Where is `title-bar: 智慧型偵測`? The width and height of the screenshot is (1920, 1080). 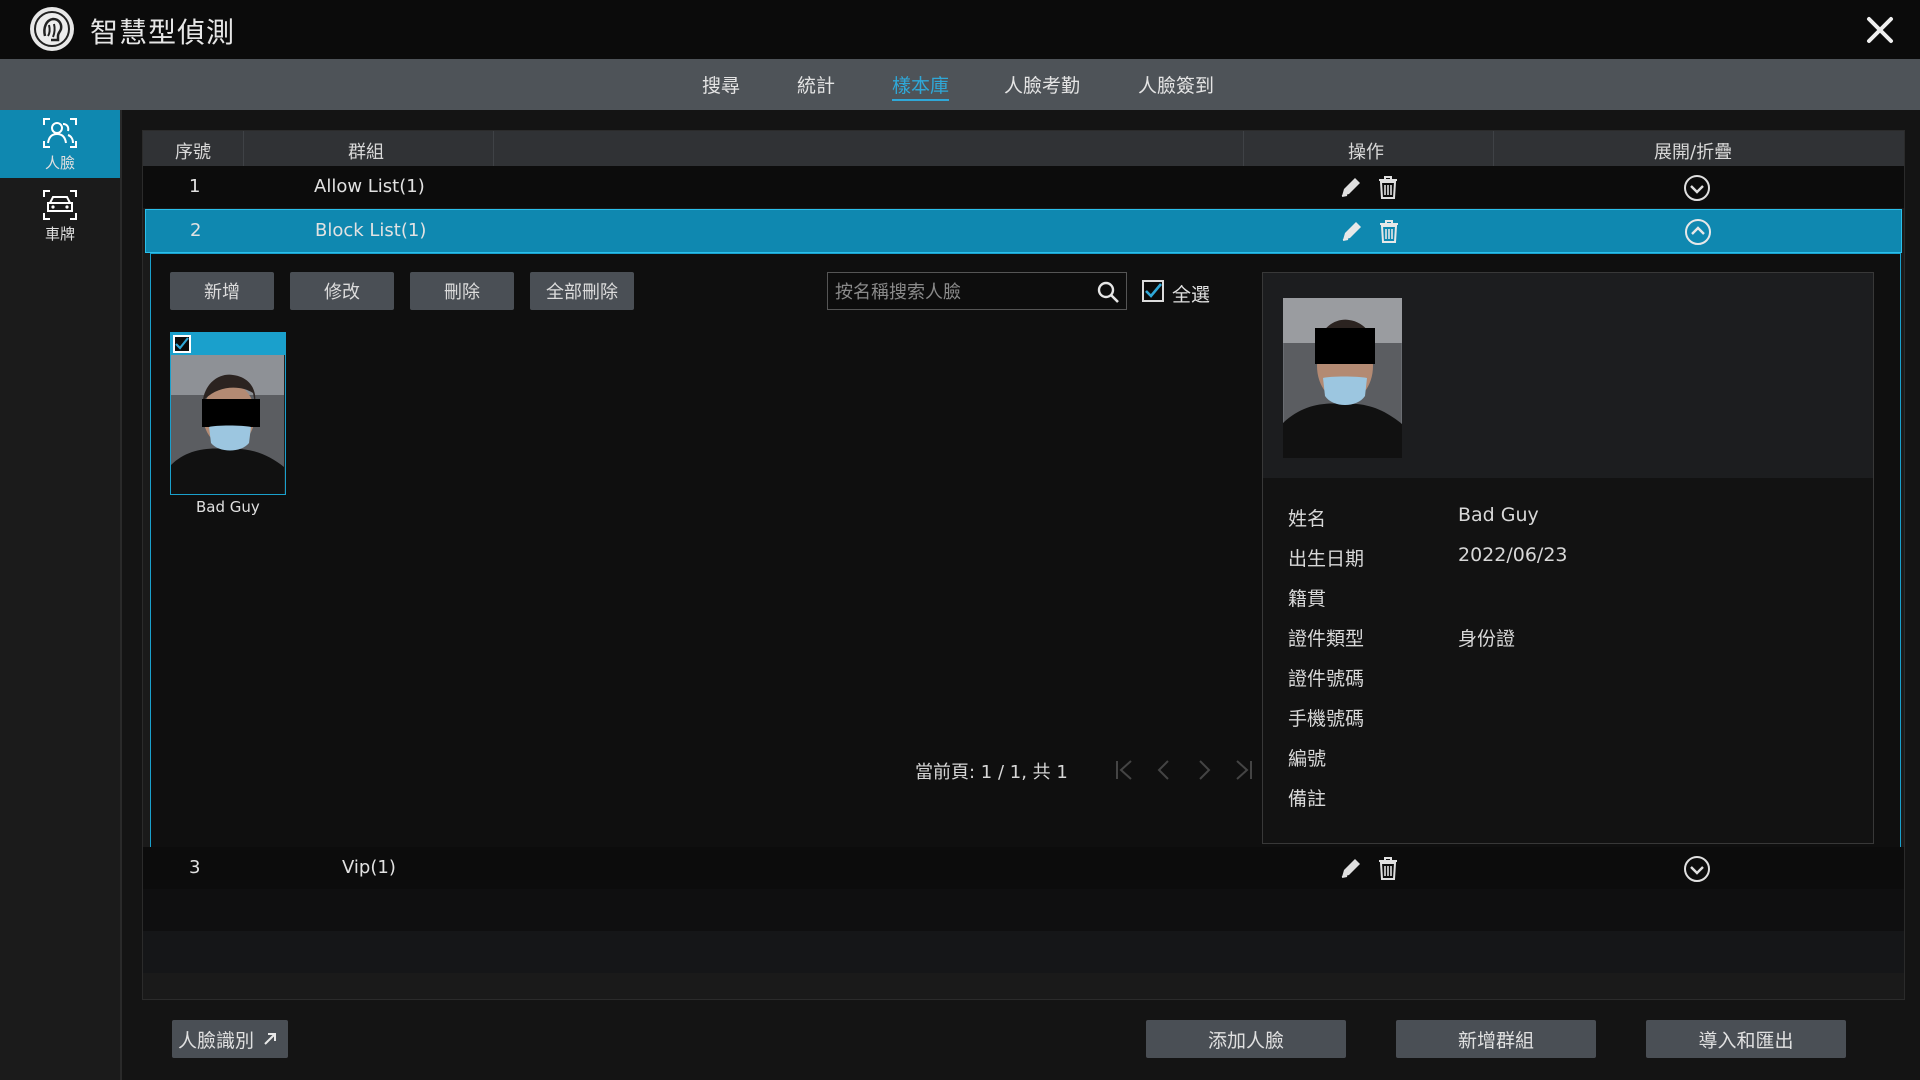
title-bar: 智慧型偵測 is located at coordinates (960, 29).